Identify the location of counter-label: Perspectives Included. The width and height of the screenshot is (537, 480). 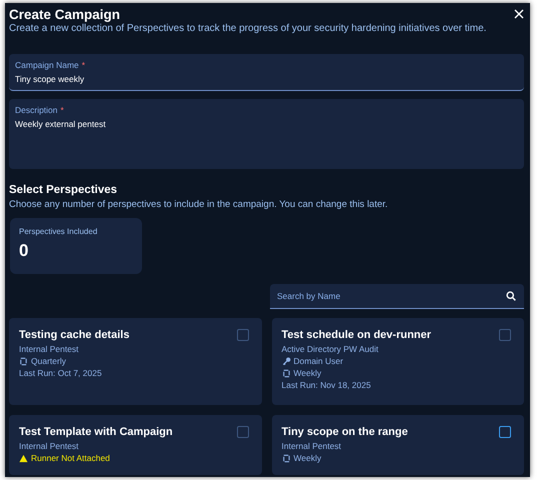
(58, 231).